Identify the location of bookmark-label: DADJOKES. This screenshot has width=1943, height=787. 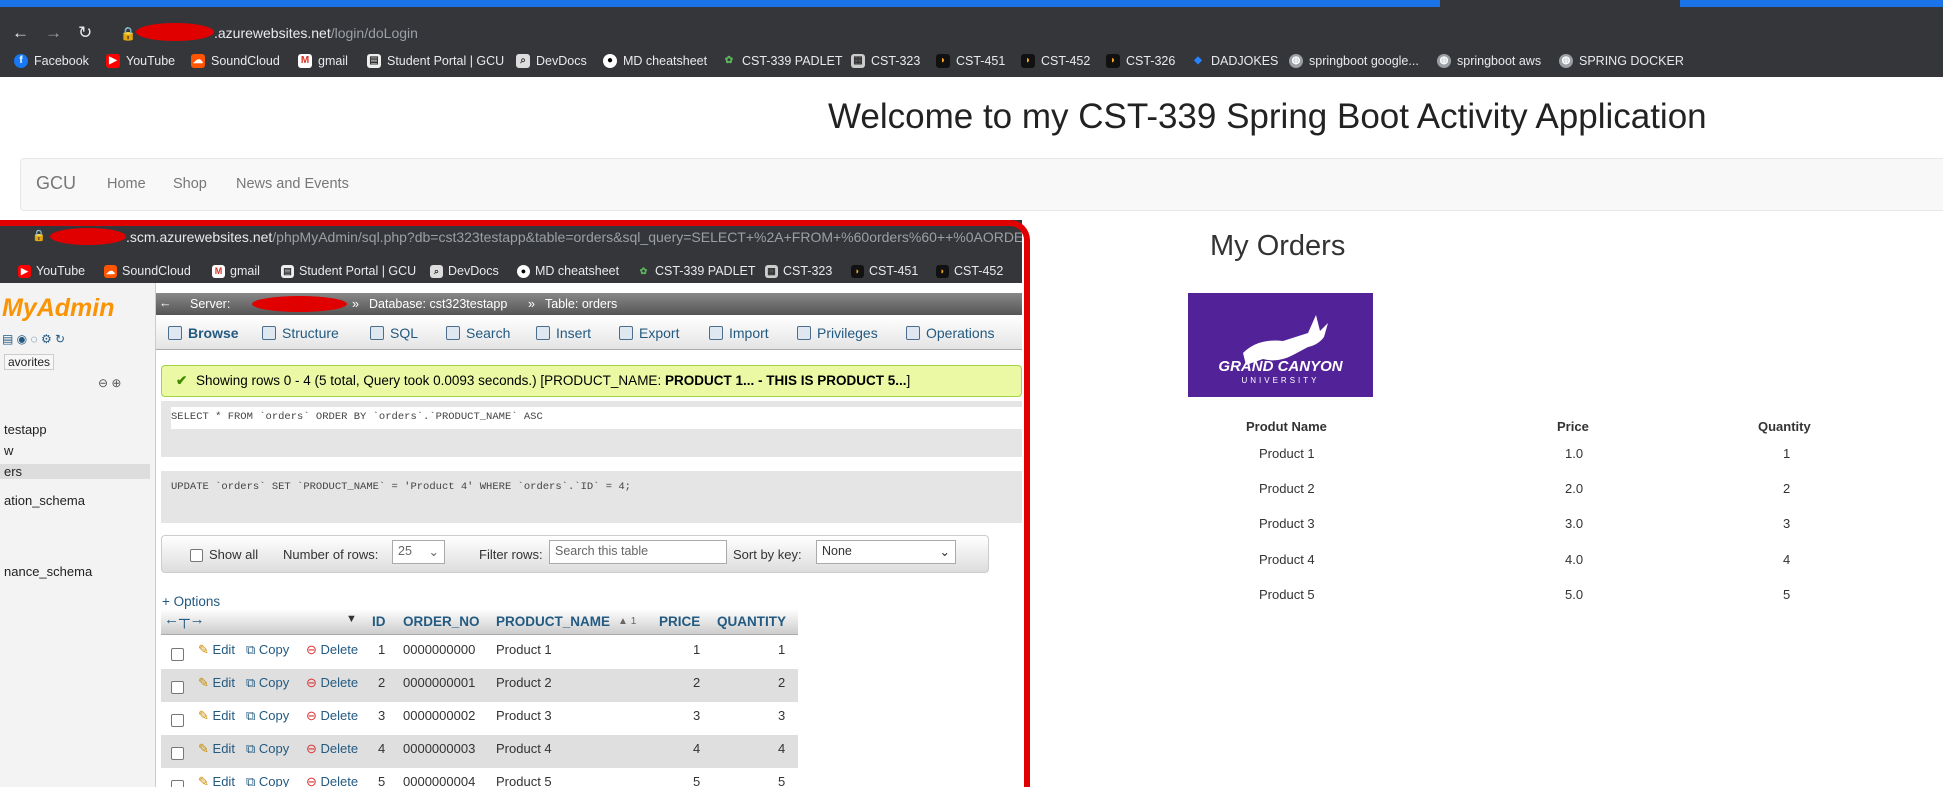
(1245, 61).